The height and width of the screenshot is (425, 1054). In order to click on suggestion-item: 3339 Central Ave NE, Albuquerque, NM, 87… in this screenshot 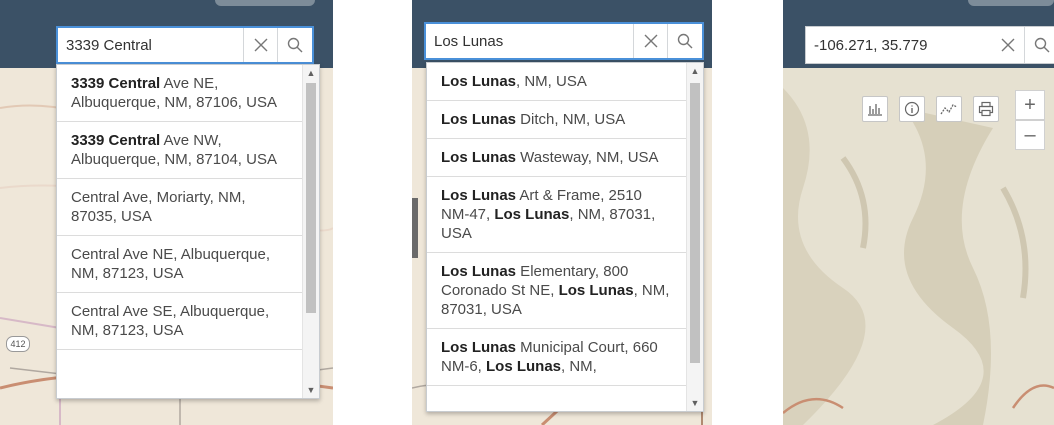, I will do `click(180, 93)`.